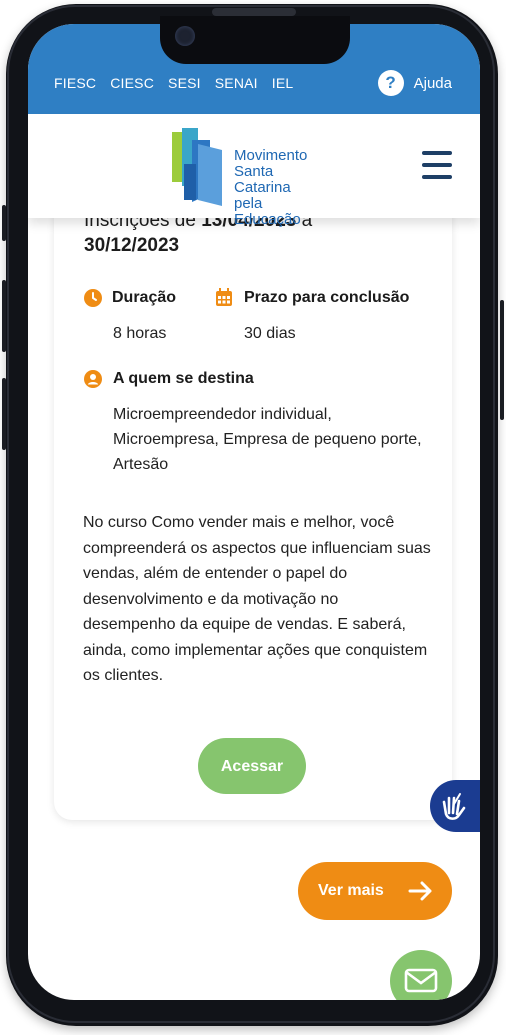 The width and height of the screenshot is (506, 1035). I want to click on help-link: ? Ajuda, so click(414, 83).